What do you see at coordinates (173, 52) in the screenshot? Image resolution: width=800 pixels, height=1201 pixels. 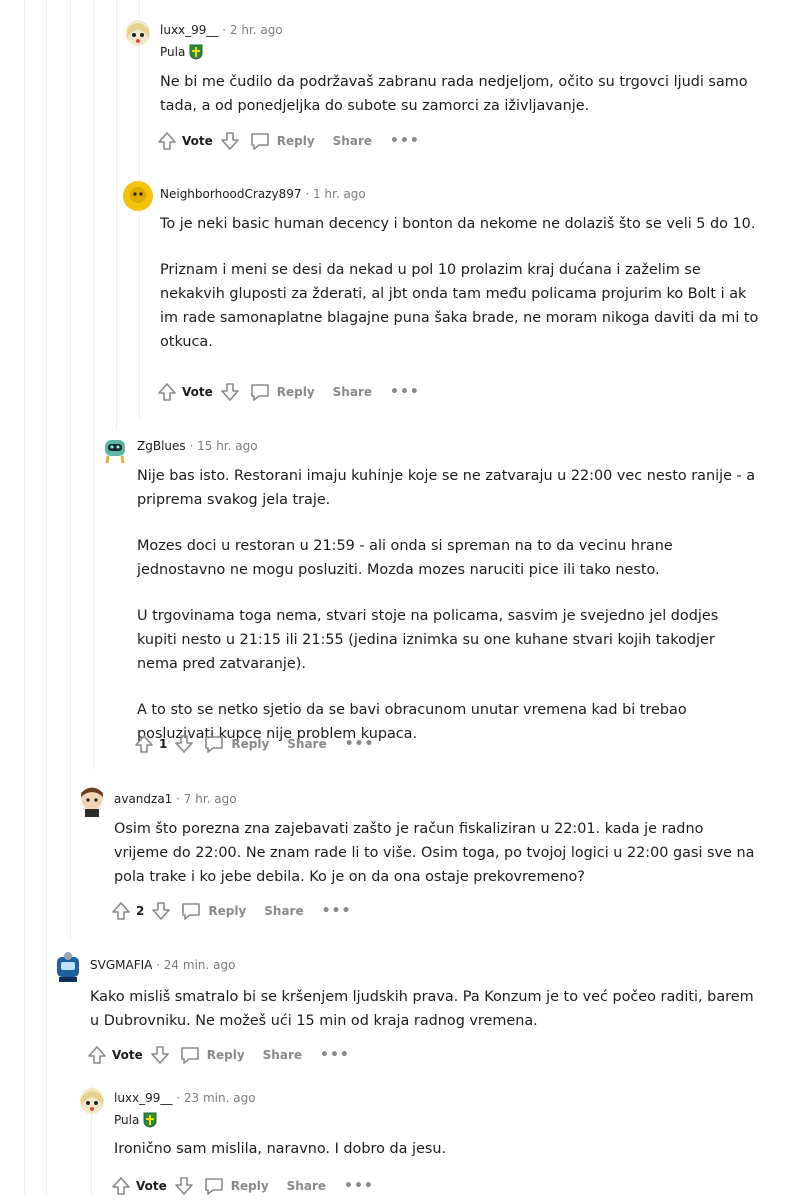 I see `flair-text: Pula` at bounding box center [173, 52].